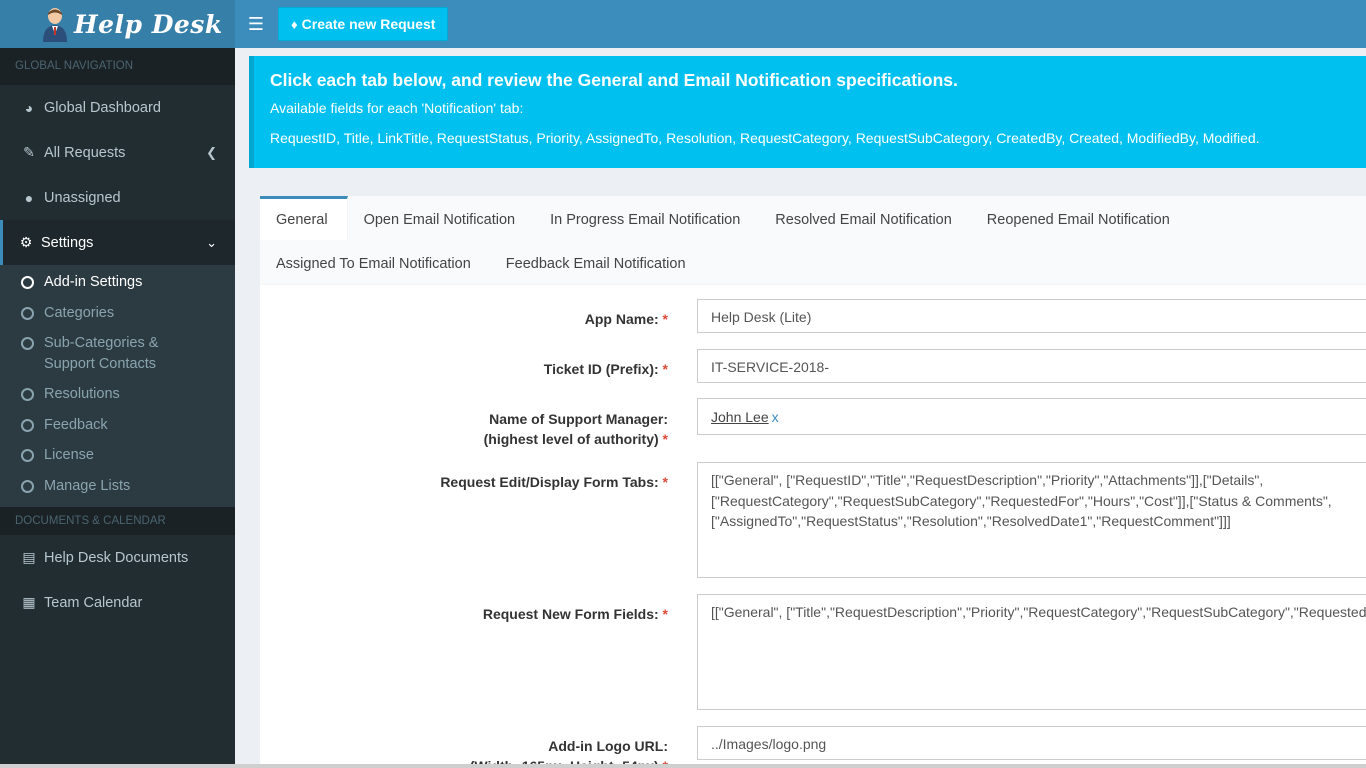 This screenshot has height=768, width=1366. I want to click on ticket-id-label: Ticket ID (Prefix): *, so click(605, 369).